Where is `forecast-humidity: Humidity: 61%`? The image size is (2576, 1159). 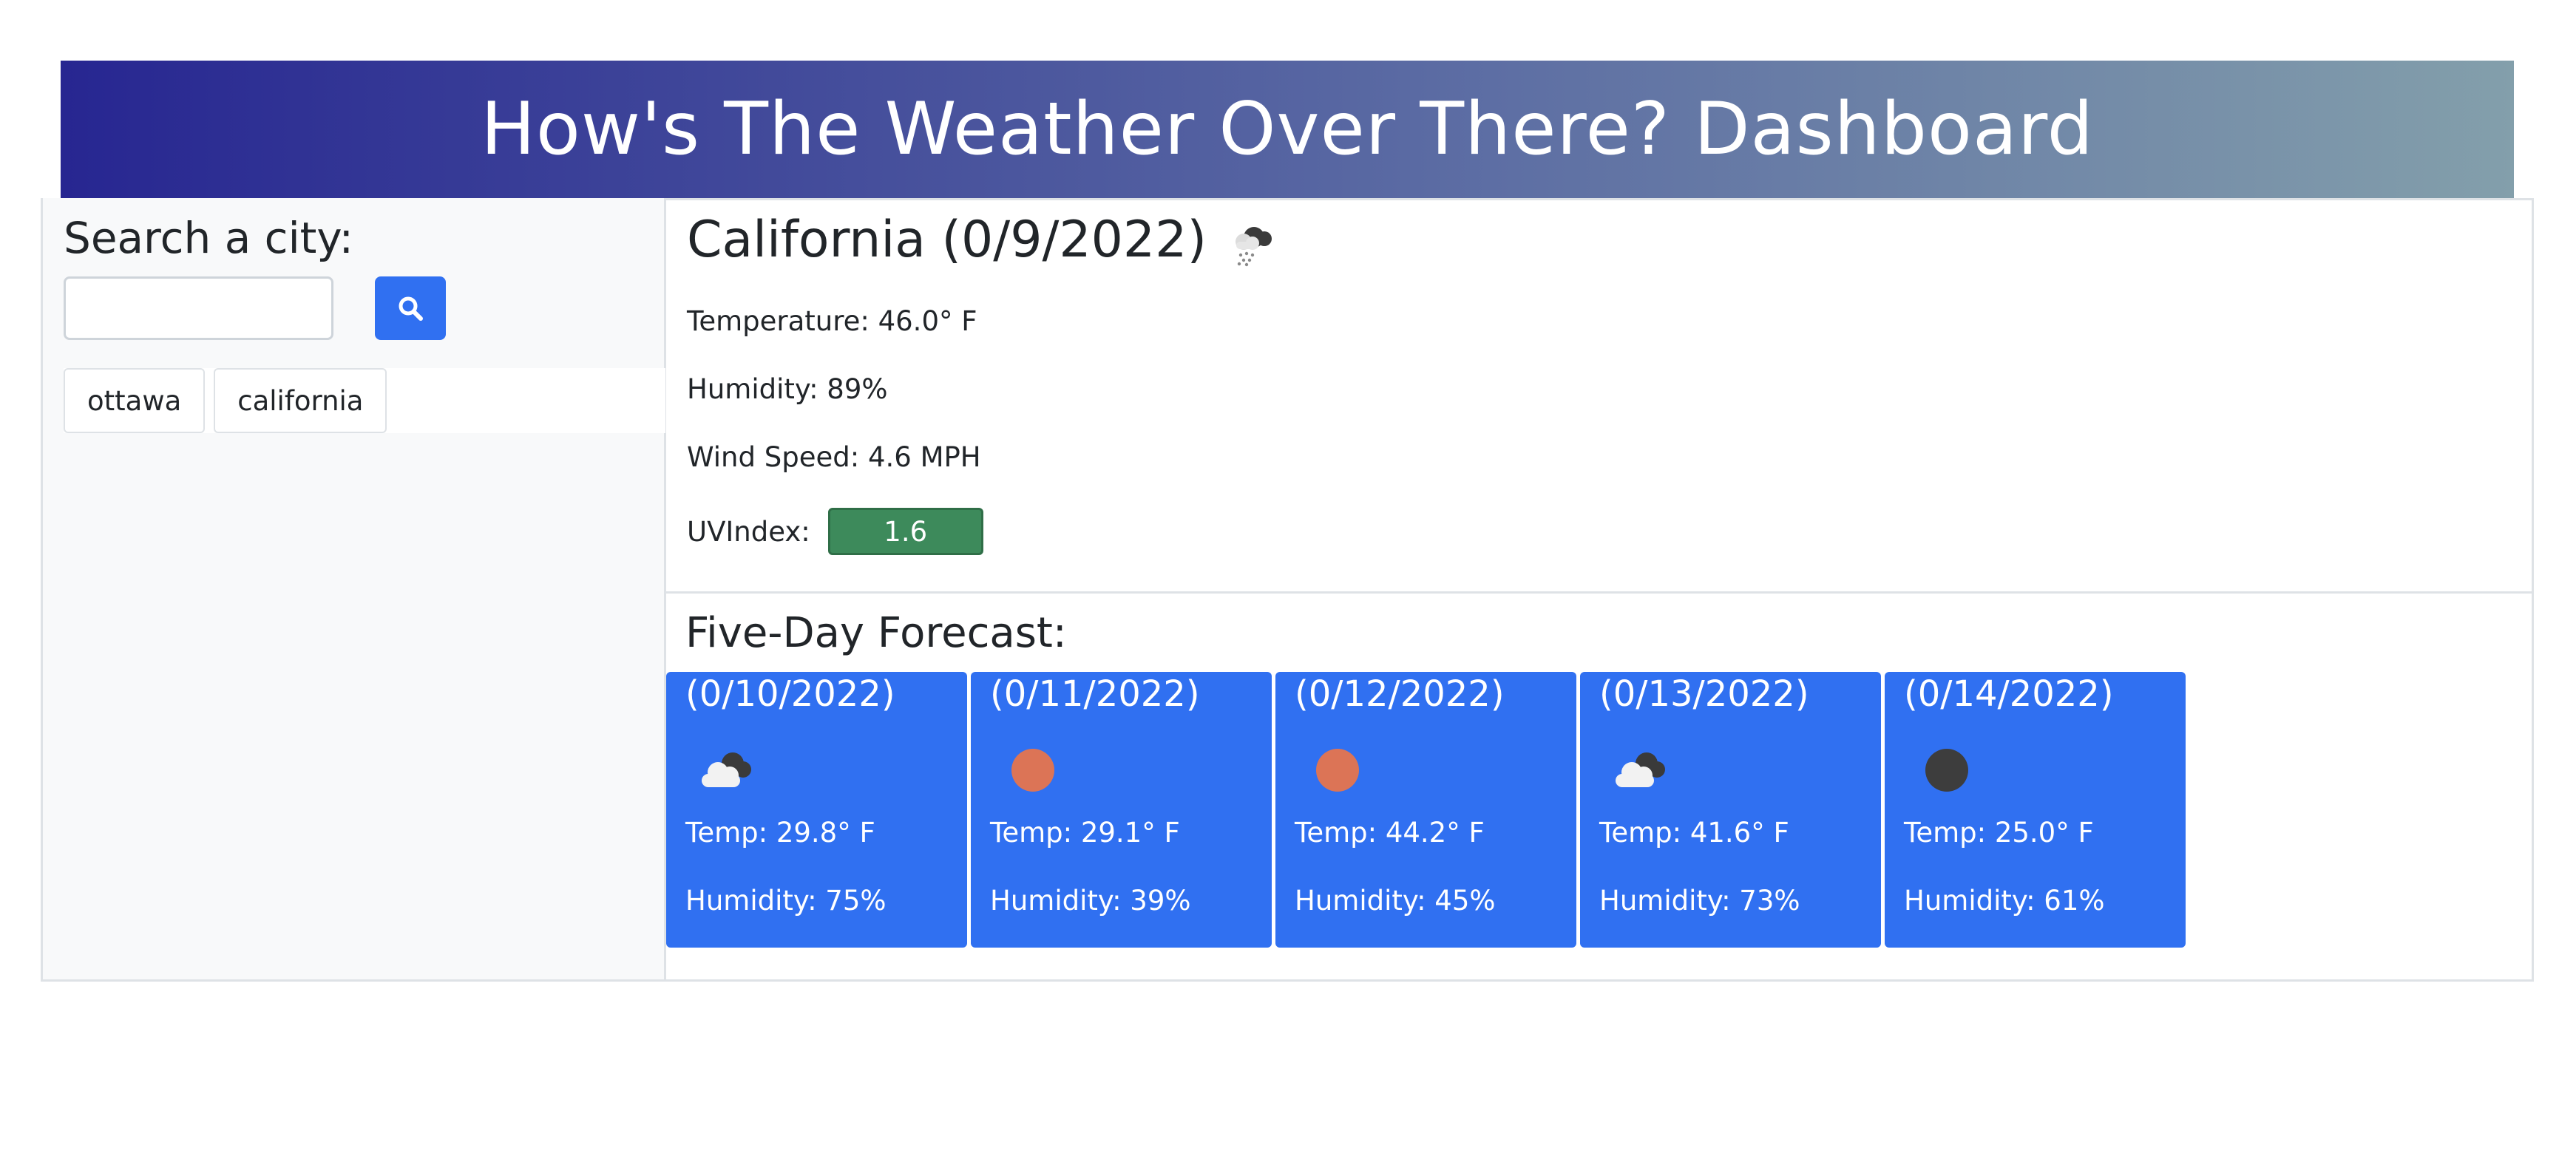
forecast-humidity: Humidity: 61% is located at coordinates (2004, 901).